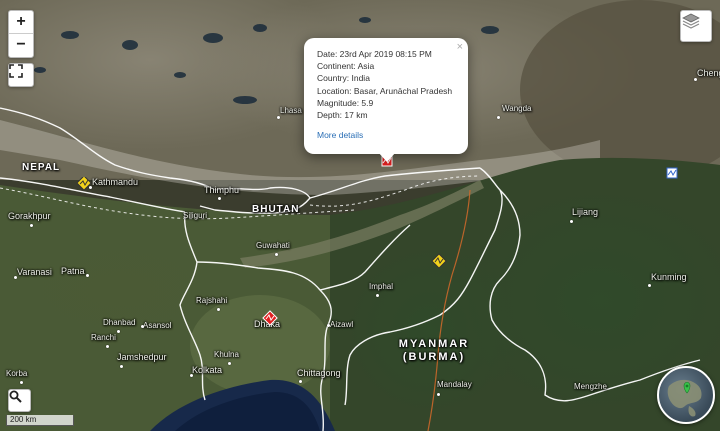 The height and width of the screenshot is (431, 720). What do you see at coordinates (273, 245) in the screenshot?
I see `city-label-guwahati: Guwahati` at bounding box center [273, 245].